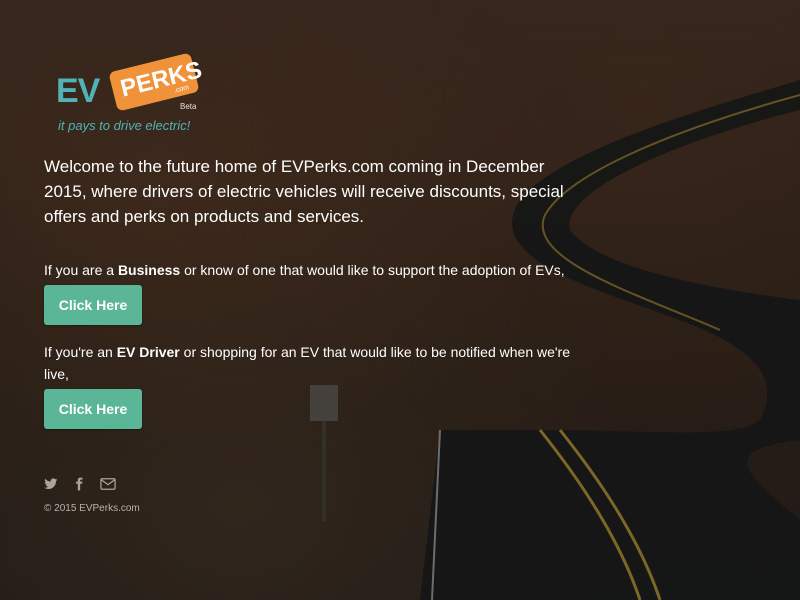 The image size is (800, 600). Describe the element at coordinates (188, 106) in the screenshot. I see `logo-beta-text: Beta` at that location.